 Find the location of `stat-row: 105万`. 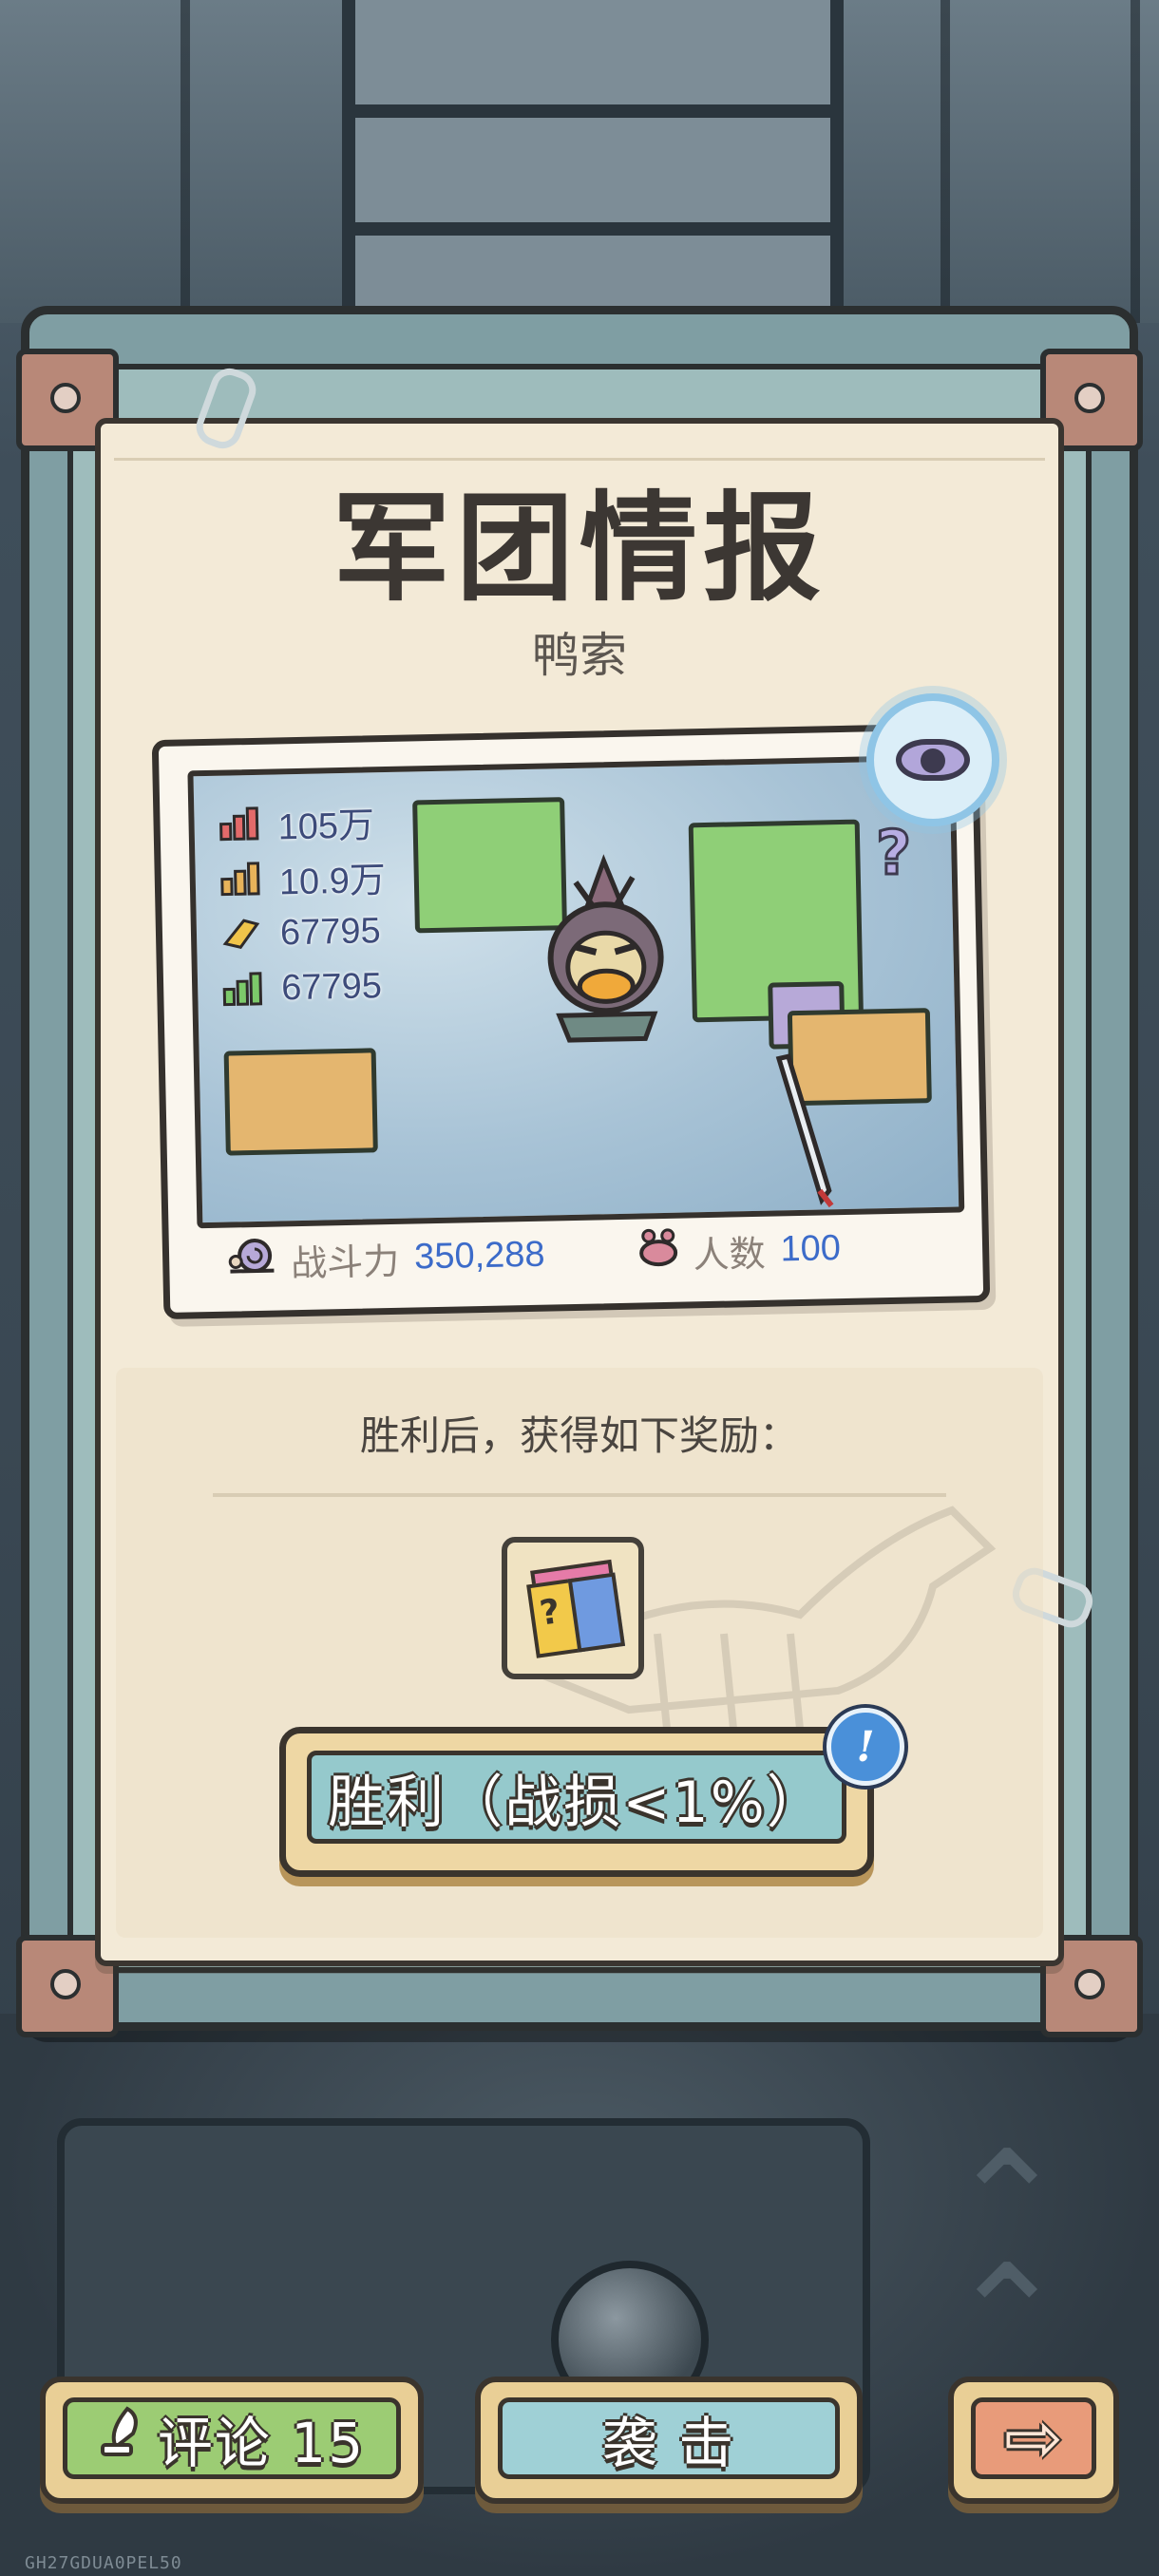

stat-row: 105万 is located at coordinates (295, 822).